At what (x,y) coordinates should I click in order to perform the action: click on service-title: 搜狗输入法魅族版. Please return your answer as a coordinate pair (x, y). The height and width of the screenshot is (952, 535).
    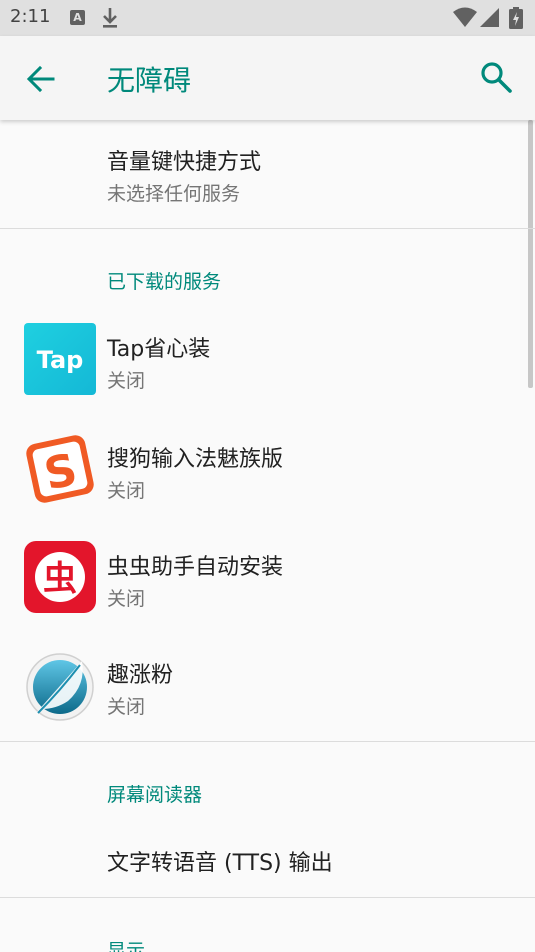
    Looking at the image, I should click on (195, 459).